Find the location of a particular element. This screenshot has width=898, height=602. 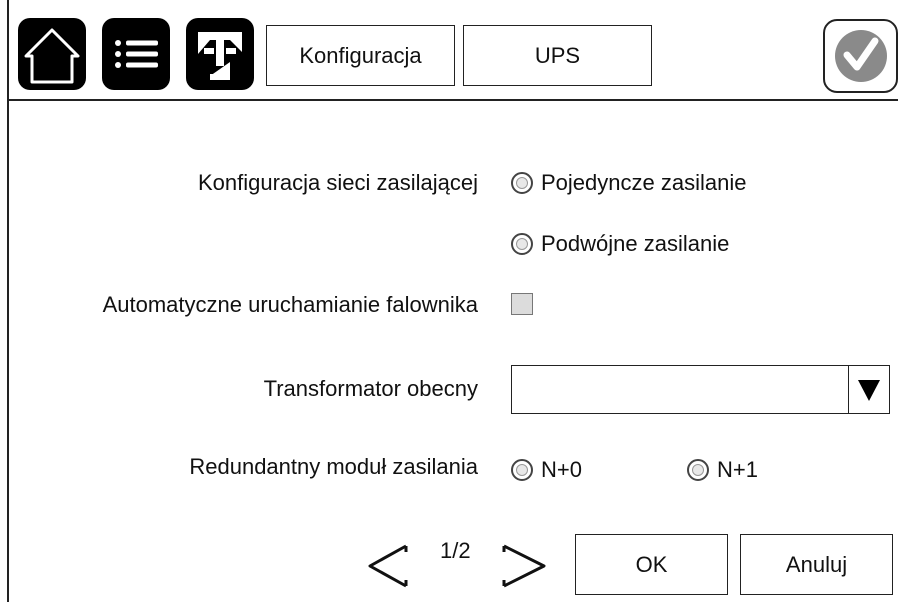

home-button is located at coordinates (52, 54).